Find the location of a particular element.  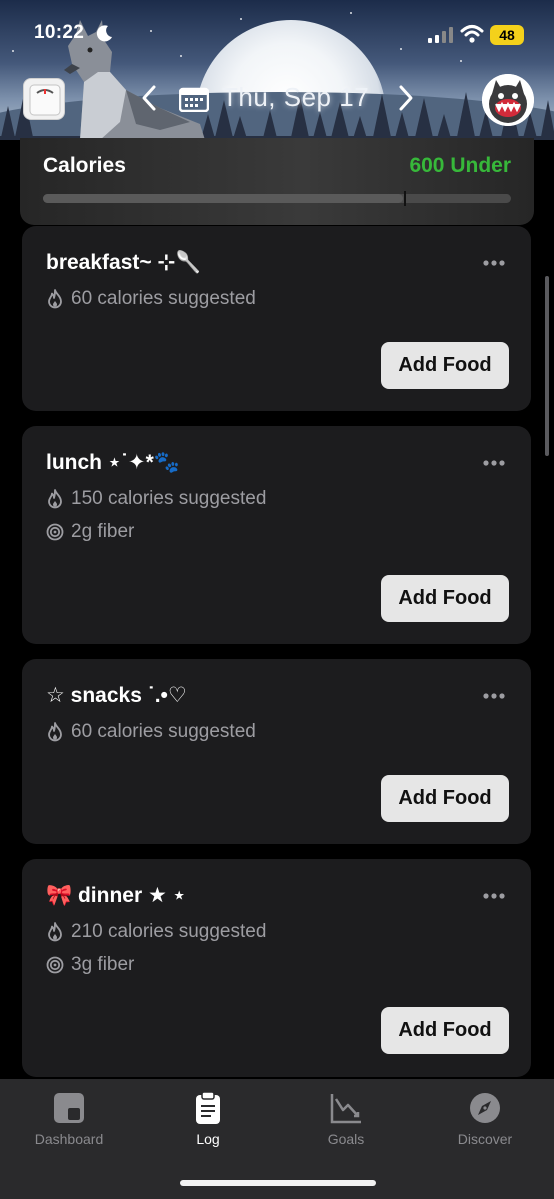

tab-label: Log is located at coordinates (208, 1139).